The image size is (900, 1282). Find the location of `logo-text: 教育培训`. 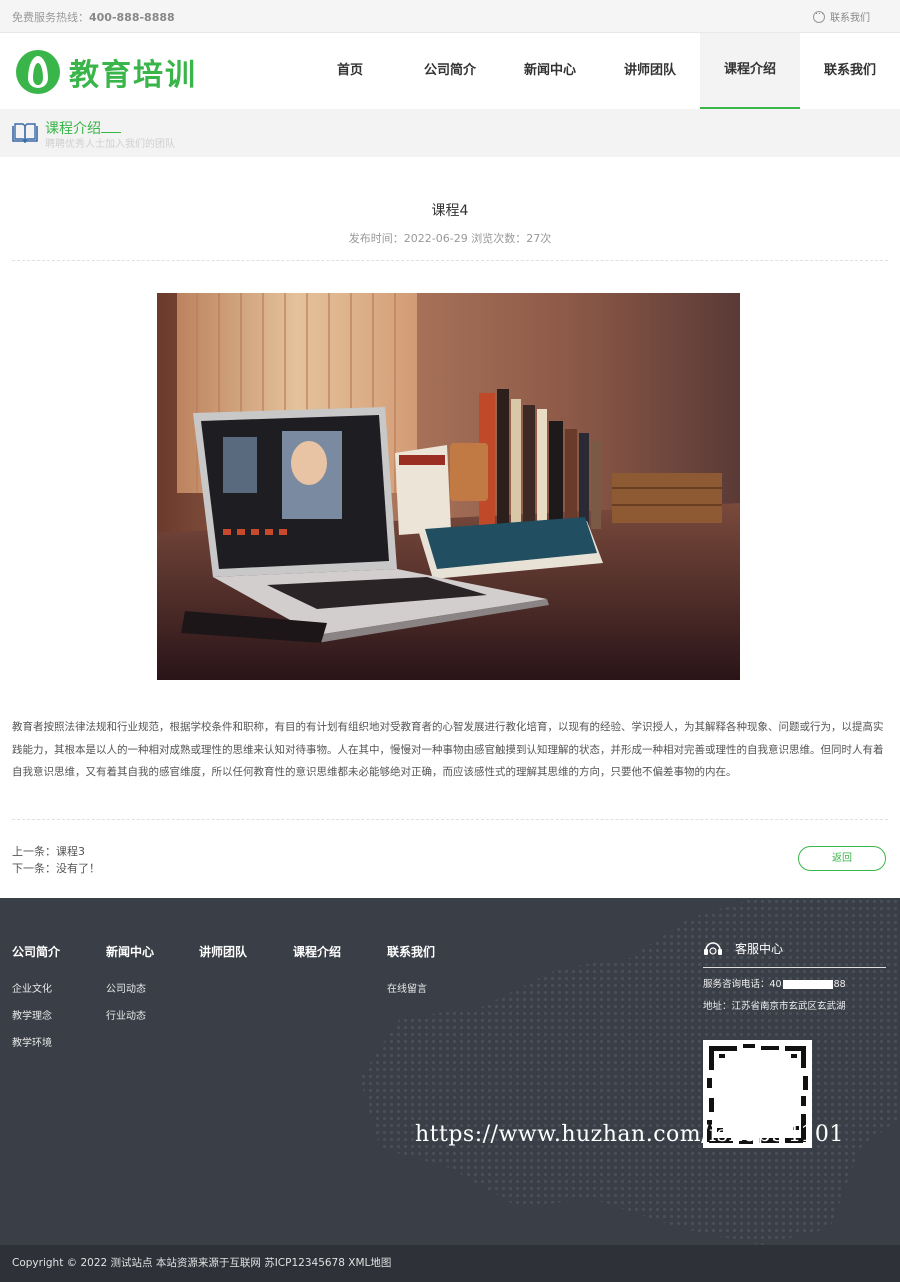

logo-text: 教育培训 is located at coordinates (133, 75).